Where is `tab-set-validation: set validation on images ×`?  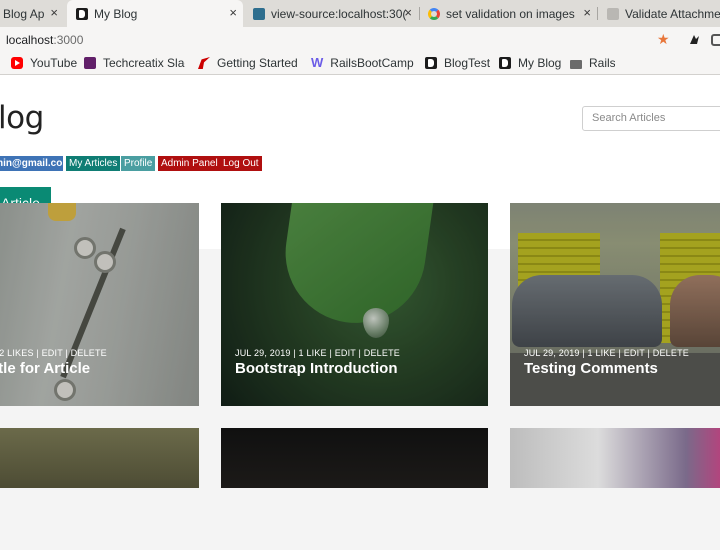
tab-set-validation: set validation on images × is located at coordinates (509, 13).